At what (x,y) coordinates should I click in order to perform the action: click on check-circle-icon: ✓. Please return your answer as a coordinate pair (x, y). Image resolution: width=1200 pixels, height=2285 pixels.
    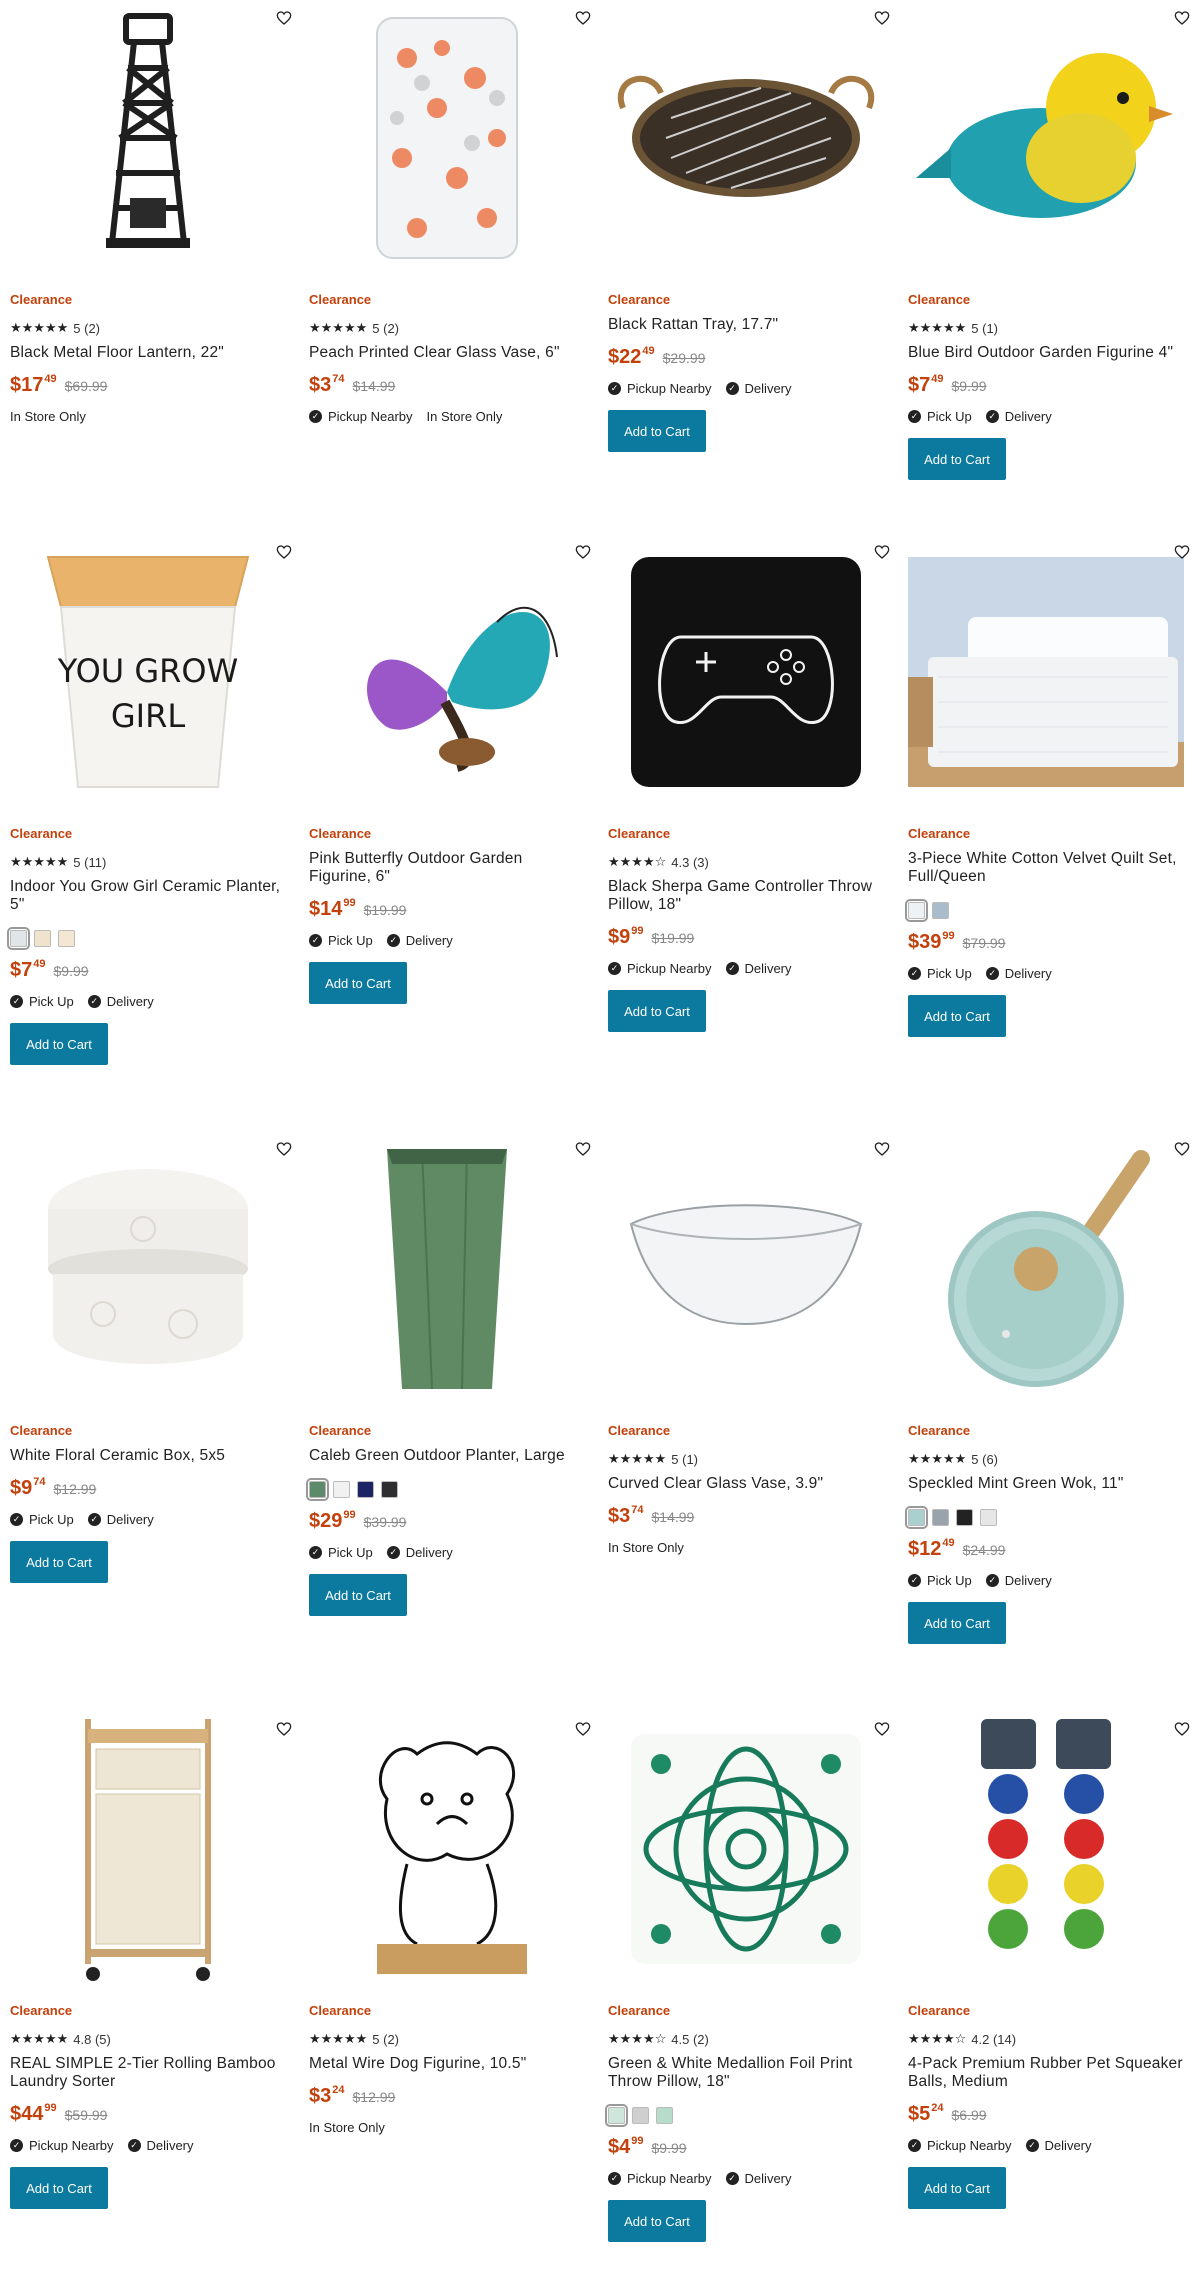
    Looking at the image, I should click on (315, 940).